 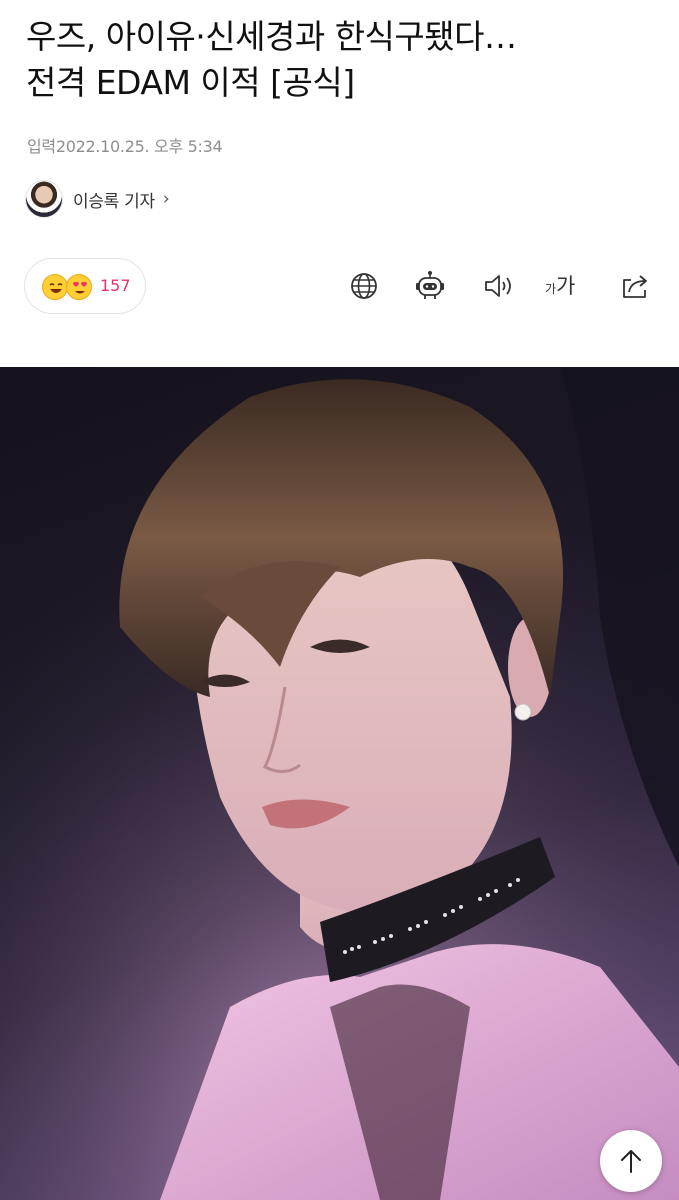 What do you see at coordinates (79, 287) in the screenshot?
I see `heart-eyes-face-icon` at bounding box center [79, 287].